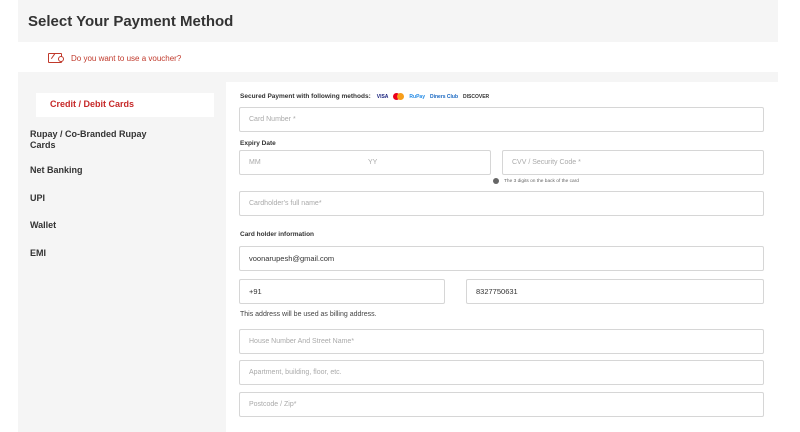 This screenshot has height=432, width=800. I want to click on card-holder-info-label: Card holder information, so click(277, 234).